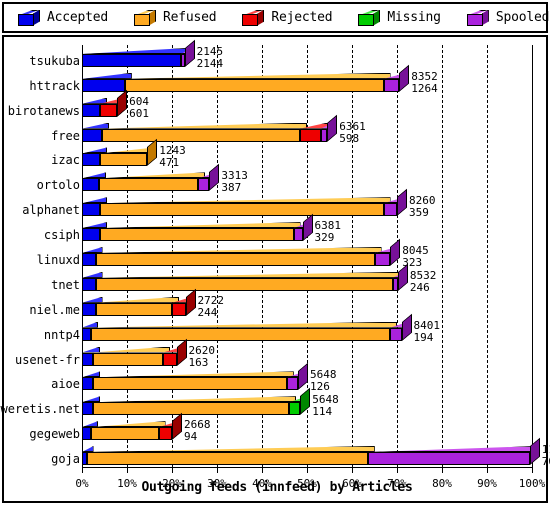  I want to click on bar-row: niel.me 2722 244, so click(280, 311).